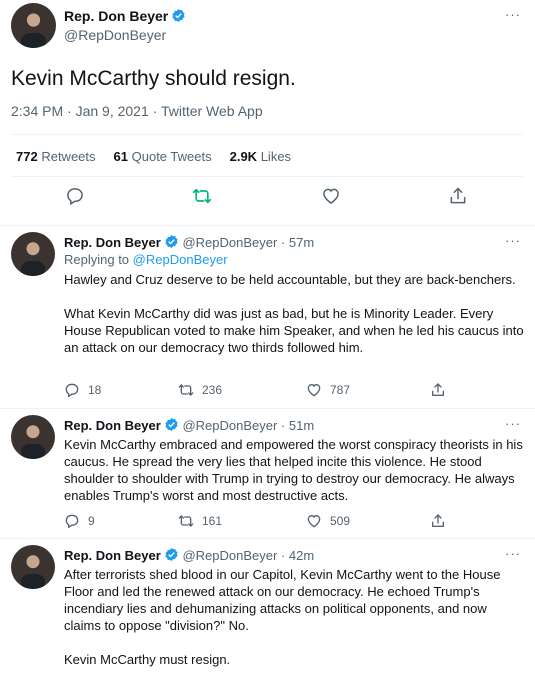 Image resolution: width=535 pixels, height=674 pixels. I want to click on like-count: 509, so click(340, 521).